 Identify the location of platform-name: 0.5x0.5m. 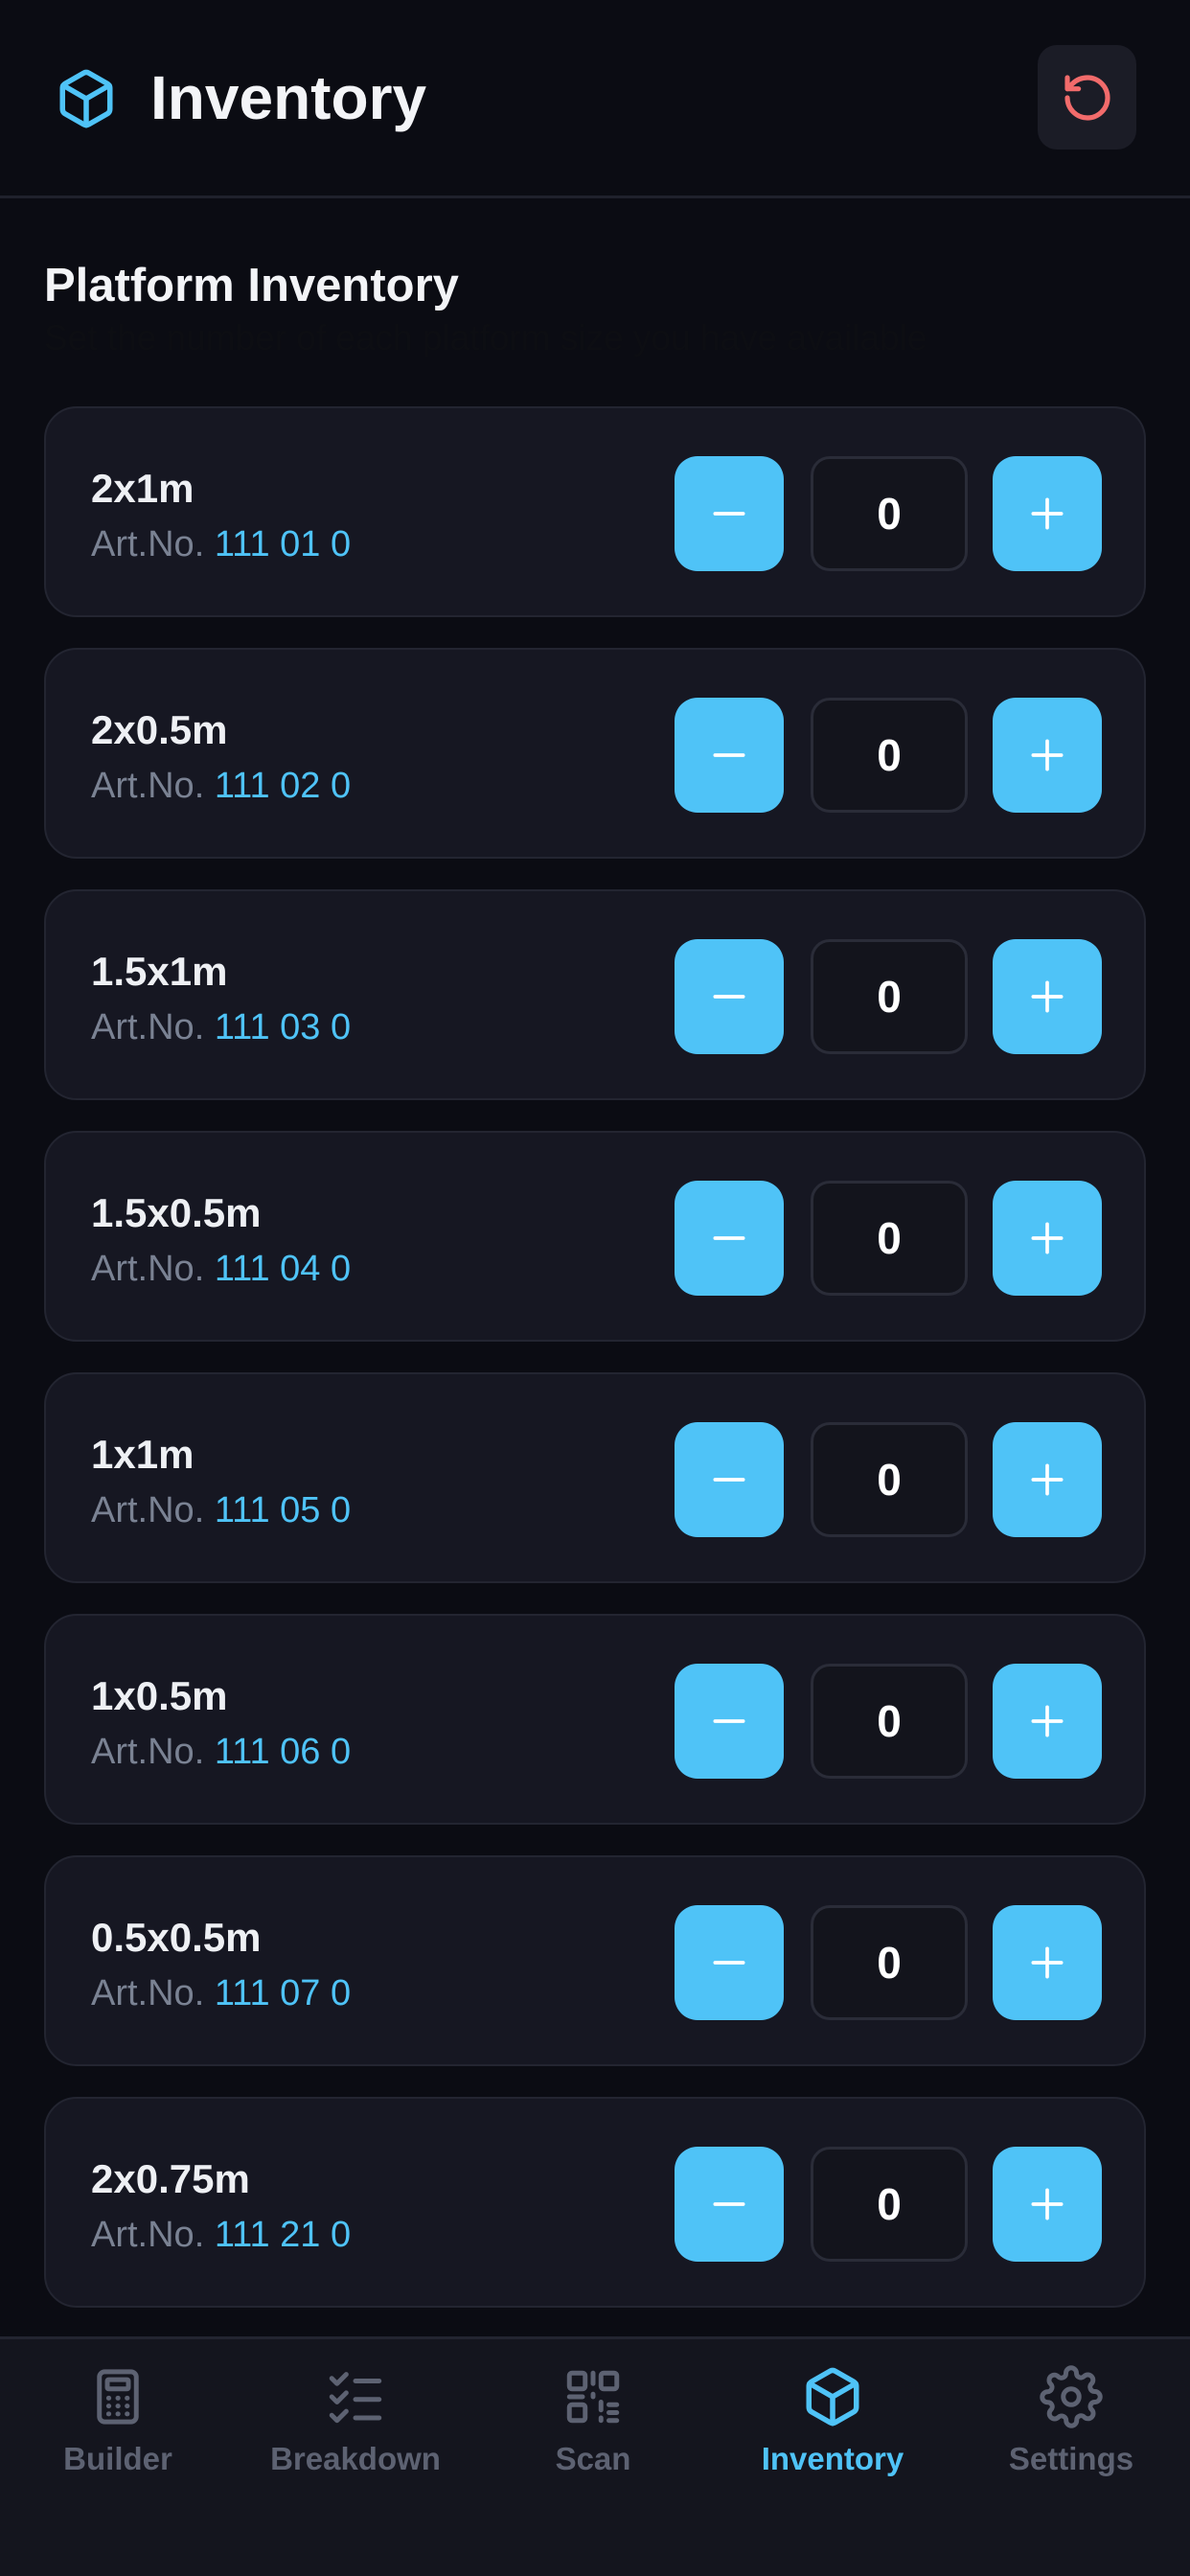
(177, 1937).